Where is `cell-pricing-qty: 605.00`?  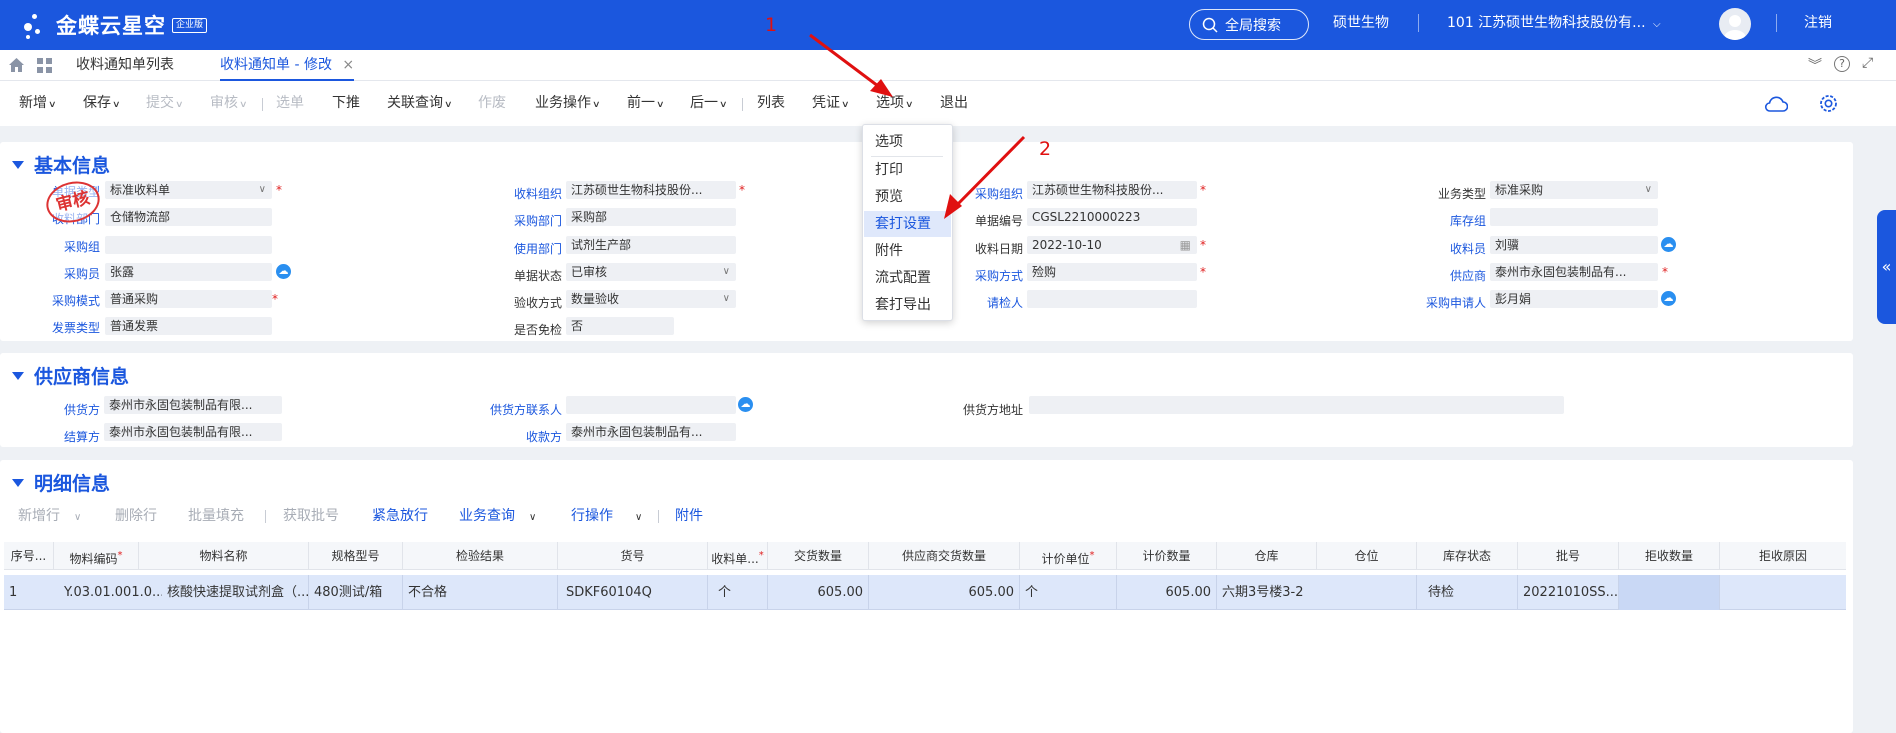
cell-pricing-qty: 605.00 is located at coordinates (1167, 592).